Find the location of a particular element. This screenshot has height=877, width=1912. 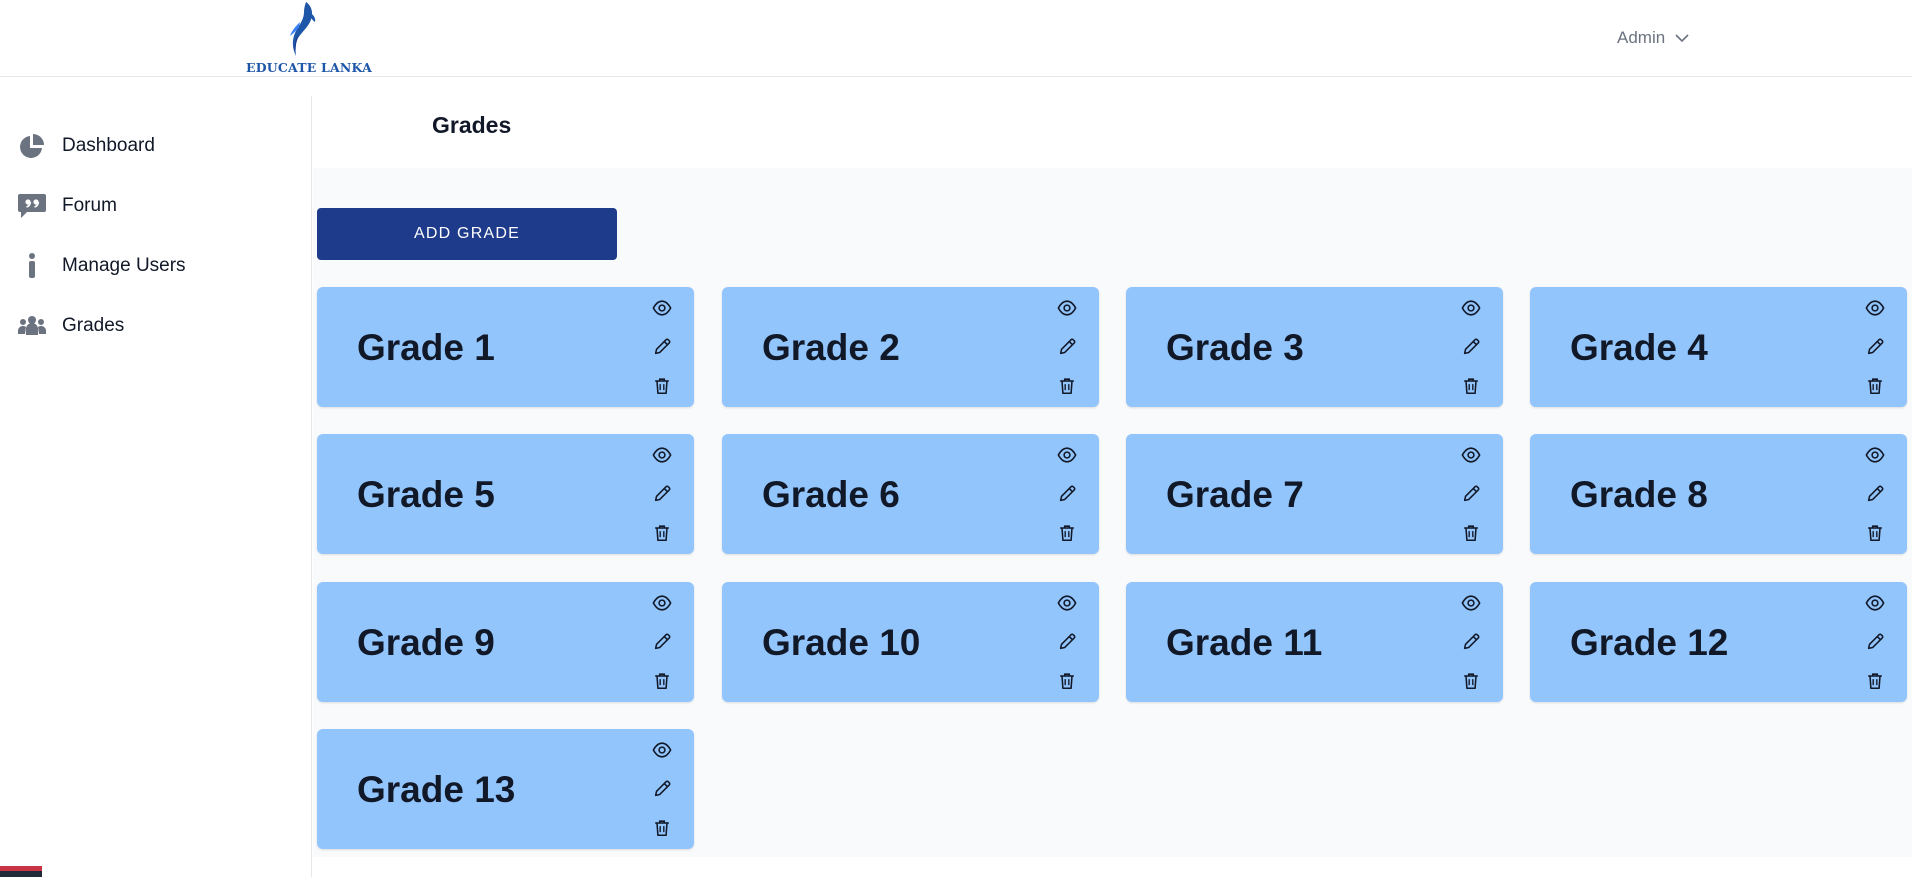

users-group-icon is located at coordinates (32, 326).